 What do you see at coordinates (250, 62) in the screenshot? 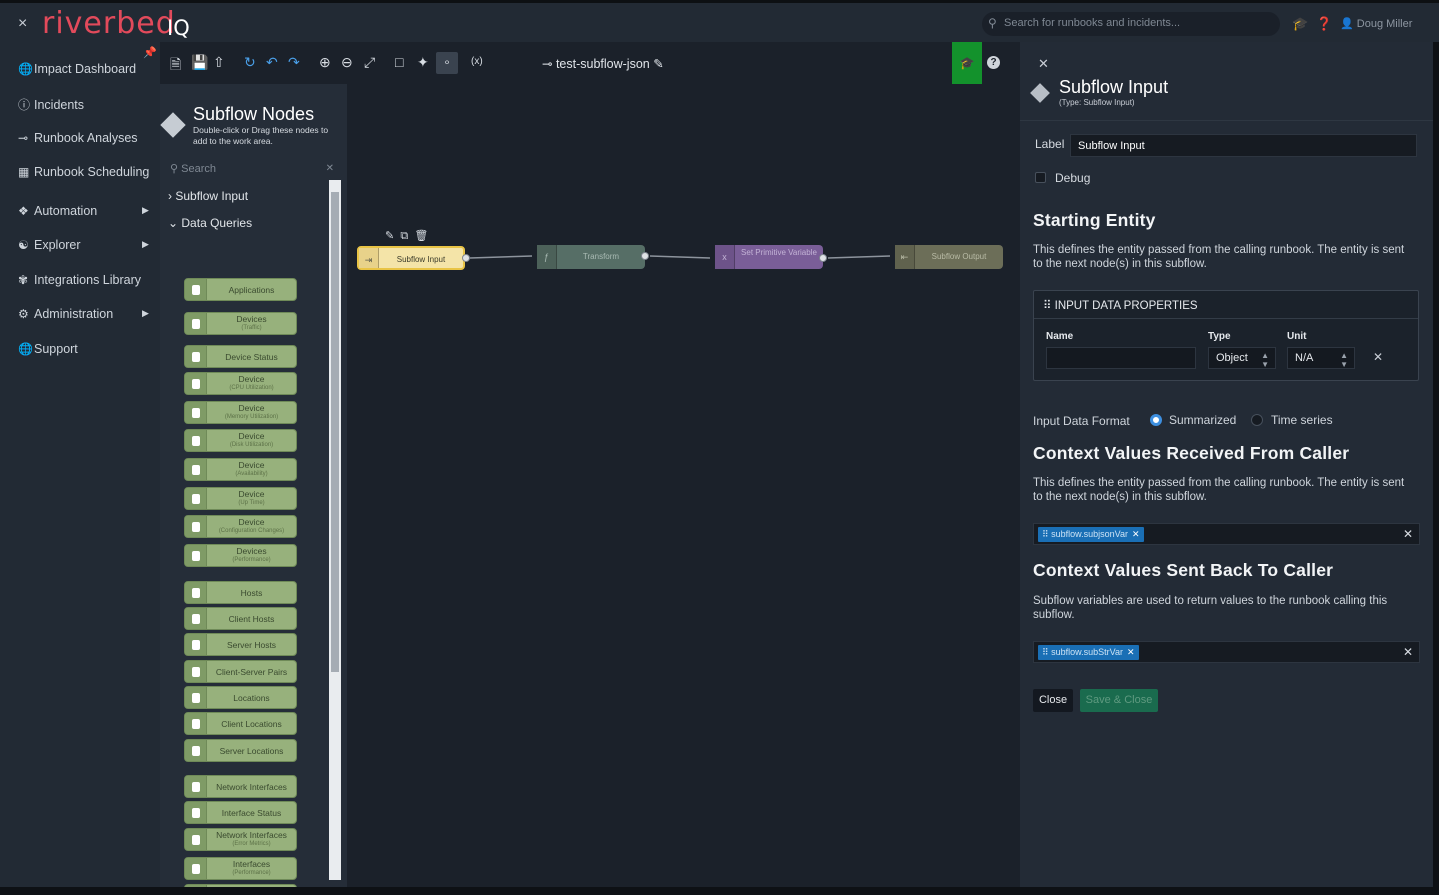
I see `reload-icon: ↻` at bounding box center [250, 62].